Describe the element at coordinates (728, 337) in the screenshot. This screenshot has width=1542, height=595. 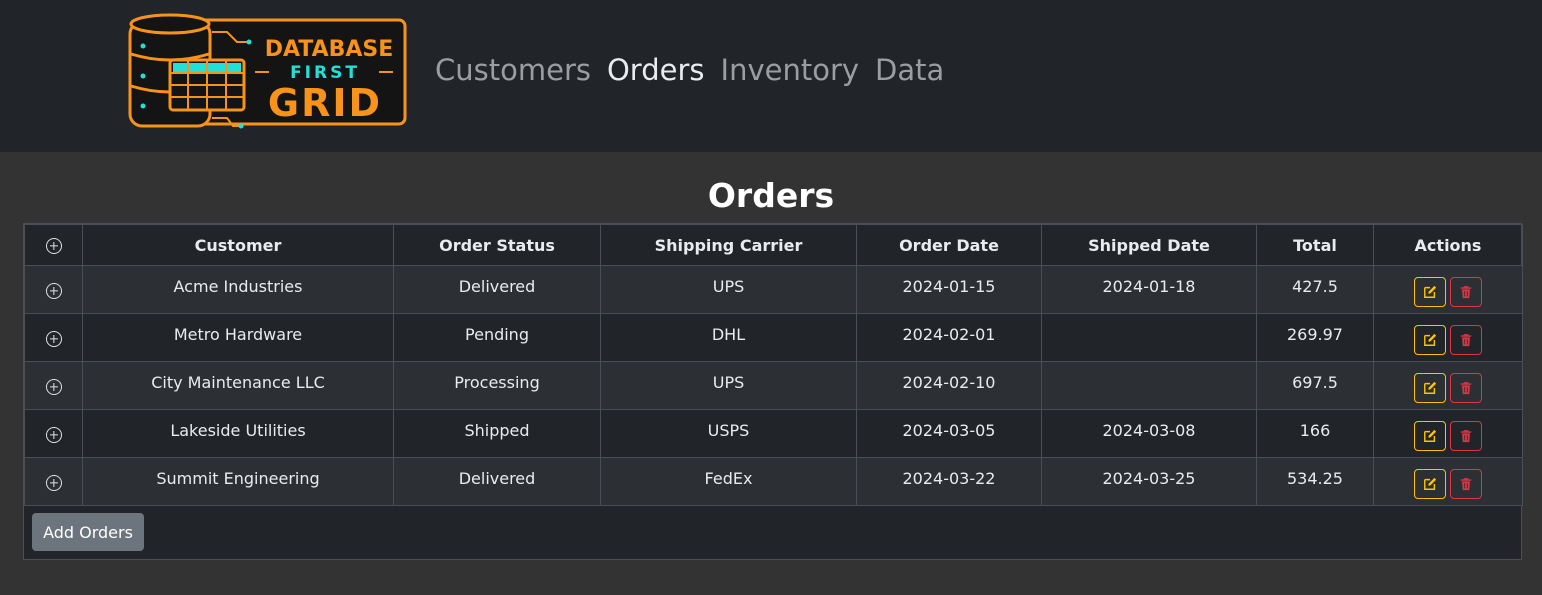
I see `cell-shipping-carrier: DHL` at that location.